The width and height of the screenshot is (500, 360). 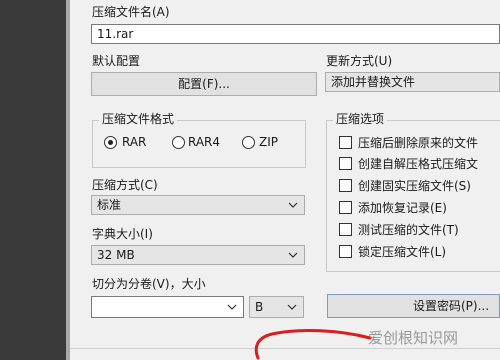 I want to click on option-lock-archive: 锁定压缩文件(L), so click(x=418, y=252).